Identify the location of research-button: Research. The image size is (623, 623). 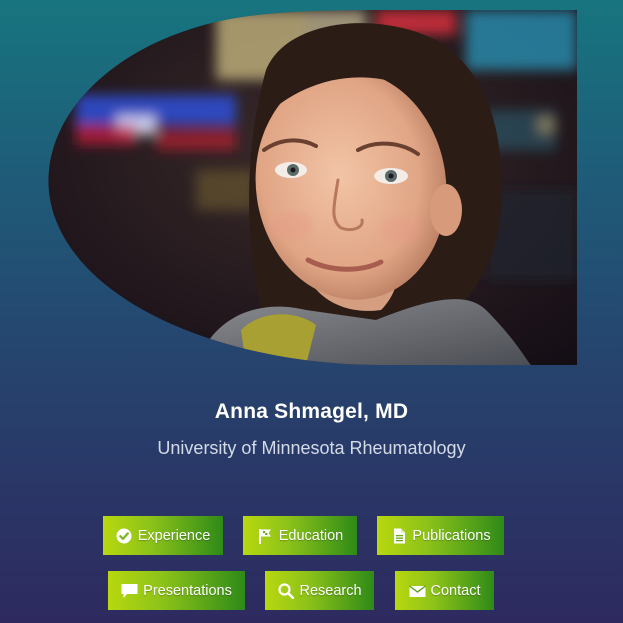
(319, 590).